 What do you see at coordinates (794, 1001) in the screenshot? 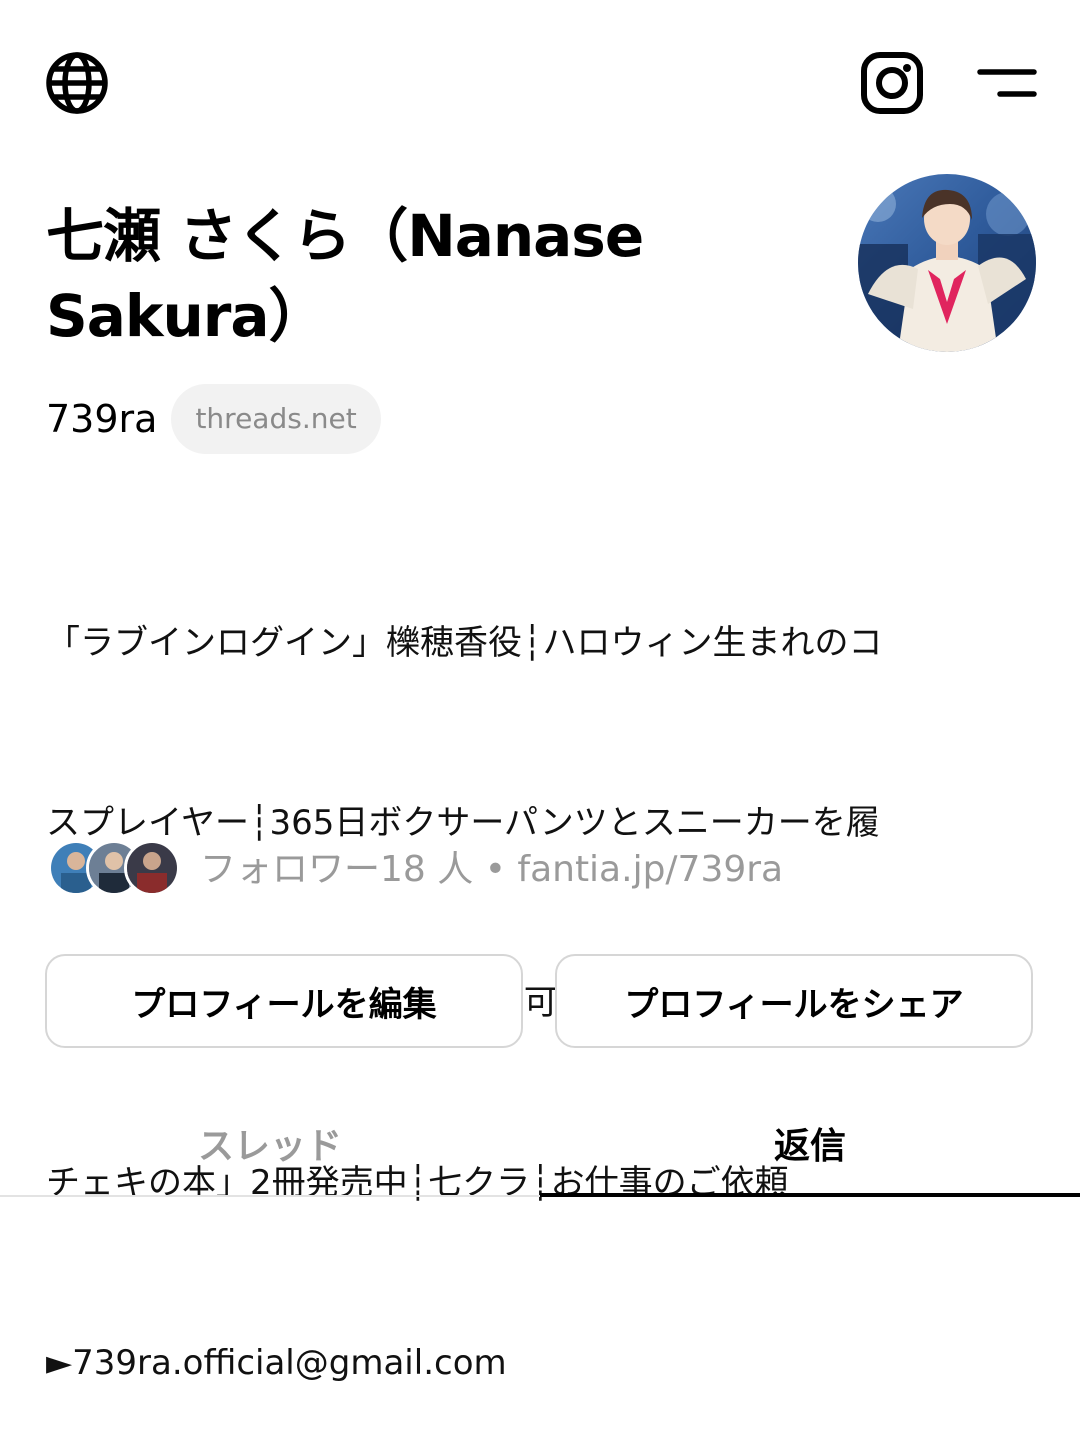
I see `share-profile-button: プロフィールをシェア` at bounding box center [794, 1001].